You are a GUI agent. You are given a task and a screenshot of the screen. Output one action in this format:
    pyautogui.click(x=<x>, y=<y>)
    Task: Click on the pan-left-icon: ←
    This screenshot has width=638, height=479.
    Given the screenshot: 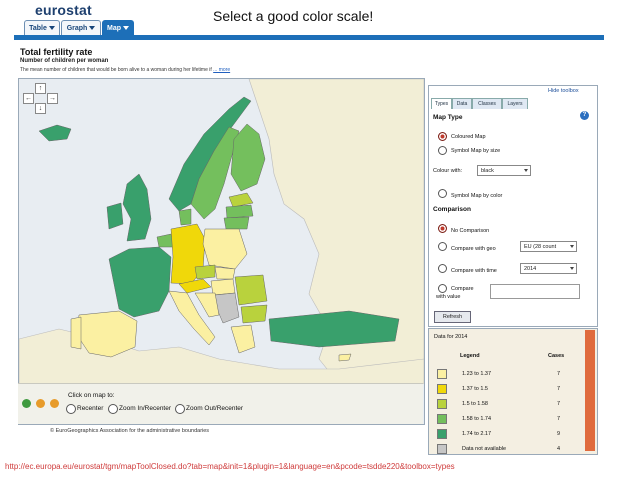 What is the action you would take?
    pyautogui.click(x=28, y=98)
    